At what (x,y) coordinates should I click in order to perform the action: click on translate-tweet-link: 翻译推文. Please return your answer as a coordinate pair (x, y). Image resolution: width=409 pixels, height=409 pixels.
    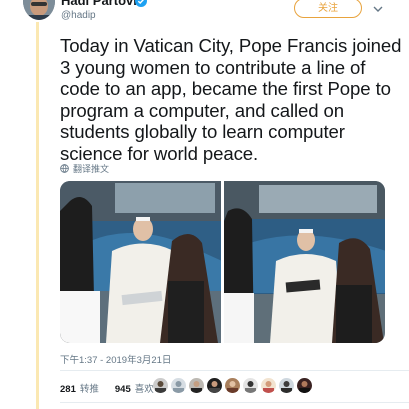
    Looking at the image, I should click on (84, 168).